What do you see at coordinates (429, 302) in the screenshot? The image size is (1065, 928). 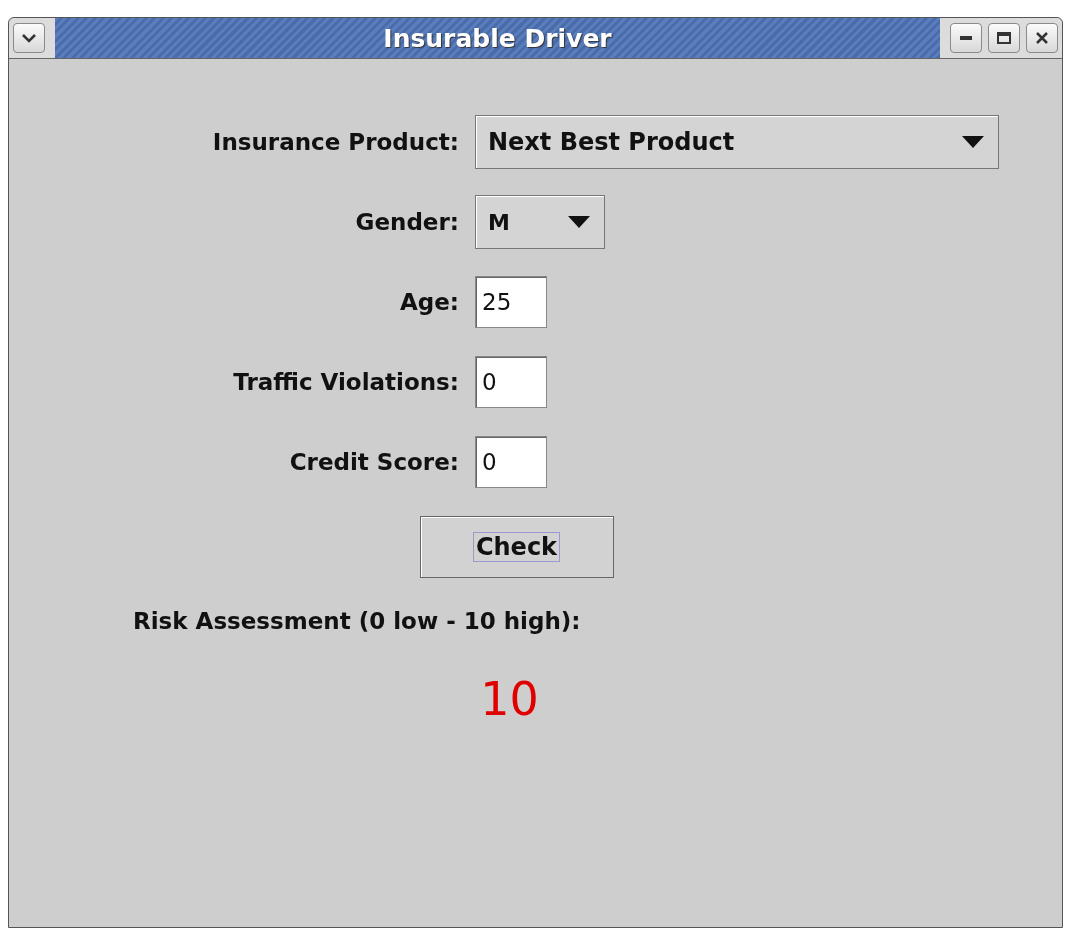 I see `field-label: Age:` at bounding box center [429, 302].